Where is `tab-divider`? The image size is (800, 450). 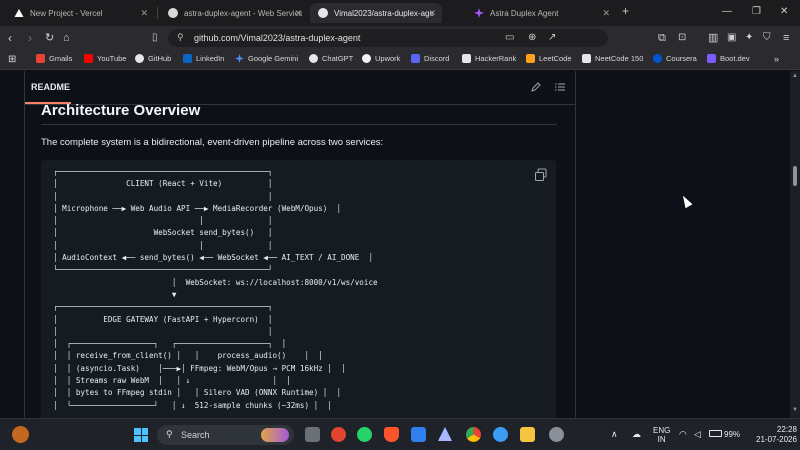
tab-divider is located at coordinates (157, 13).